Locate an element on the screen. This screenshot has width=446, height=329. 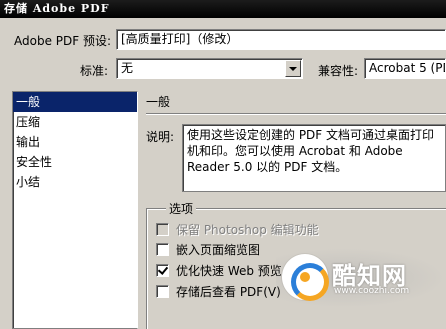
options-group-title: 选项 is located at coordinates (181, 208).